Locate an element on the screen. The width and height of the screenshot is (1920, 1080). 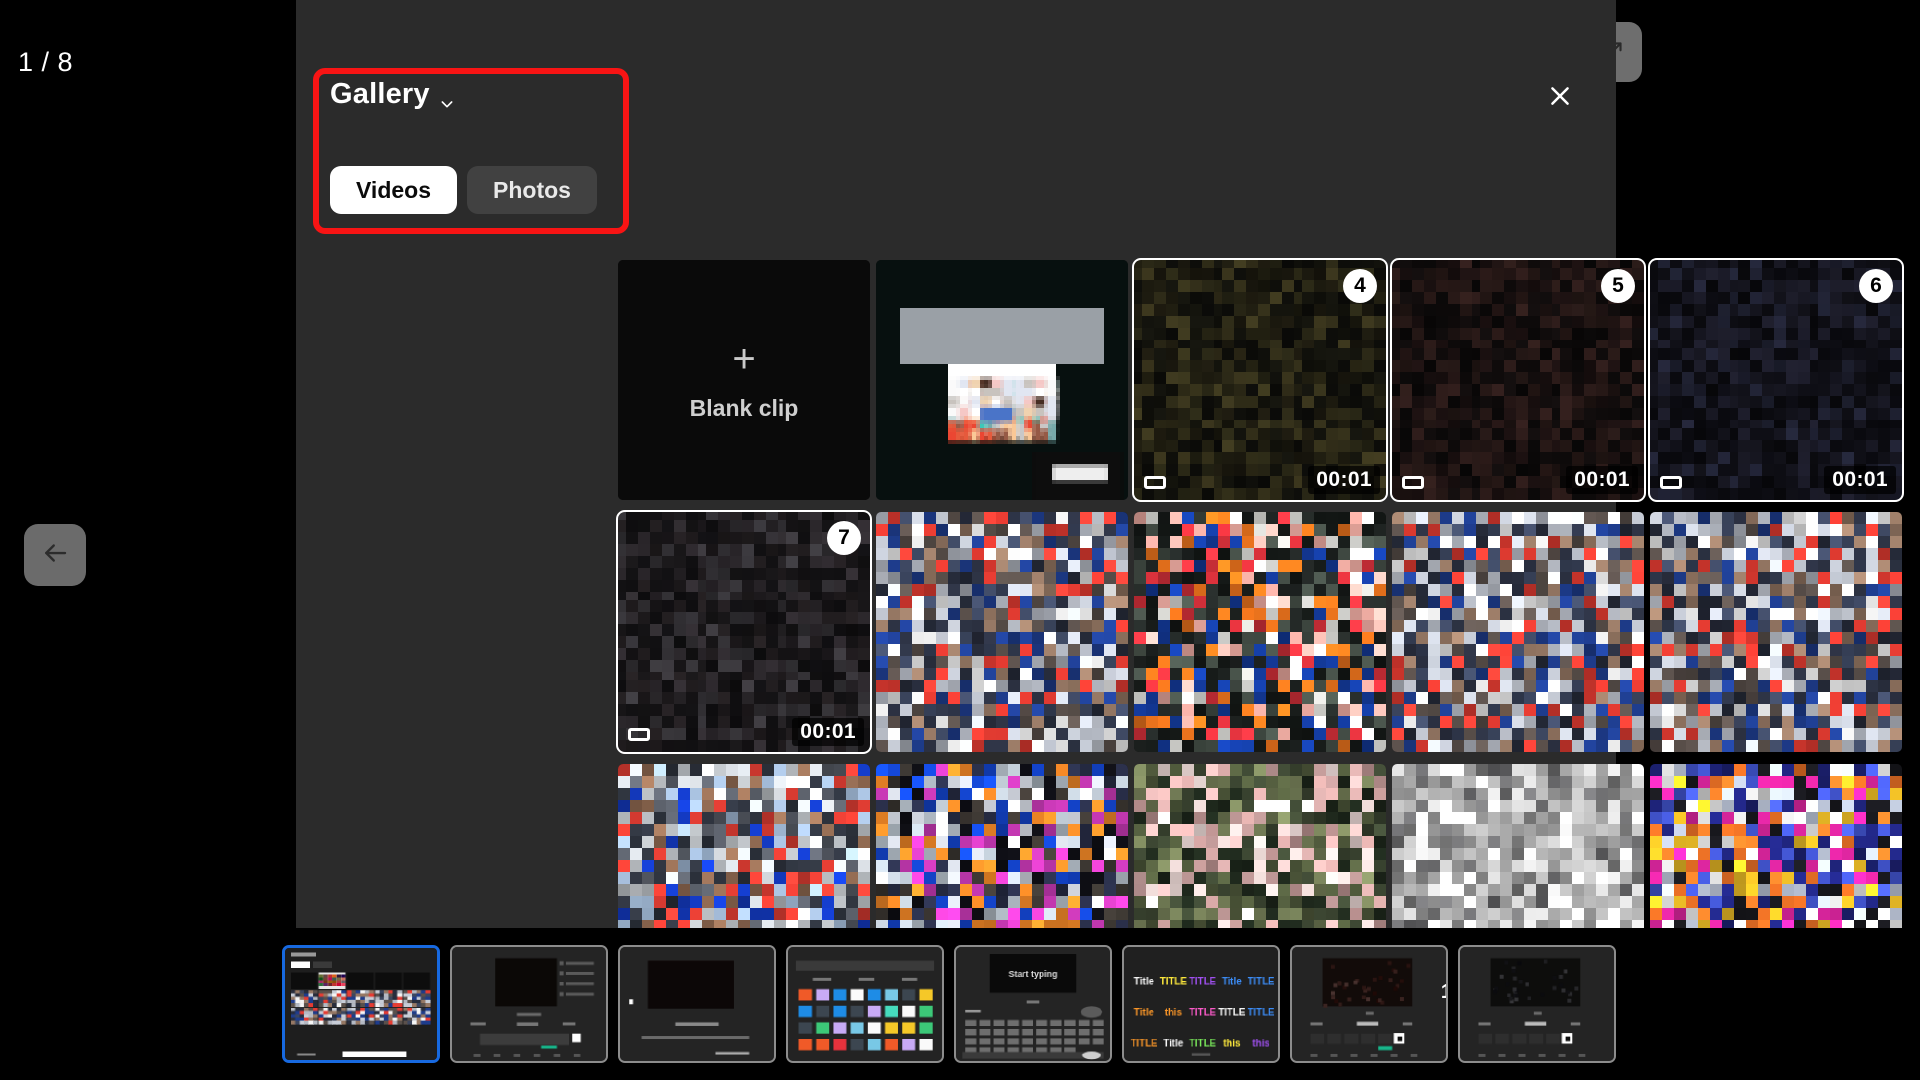
video-thumbnail-tile: 4 00:01 is located at coordinates (1260, 380).